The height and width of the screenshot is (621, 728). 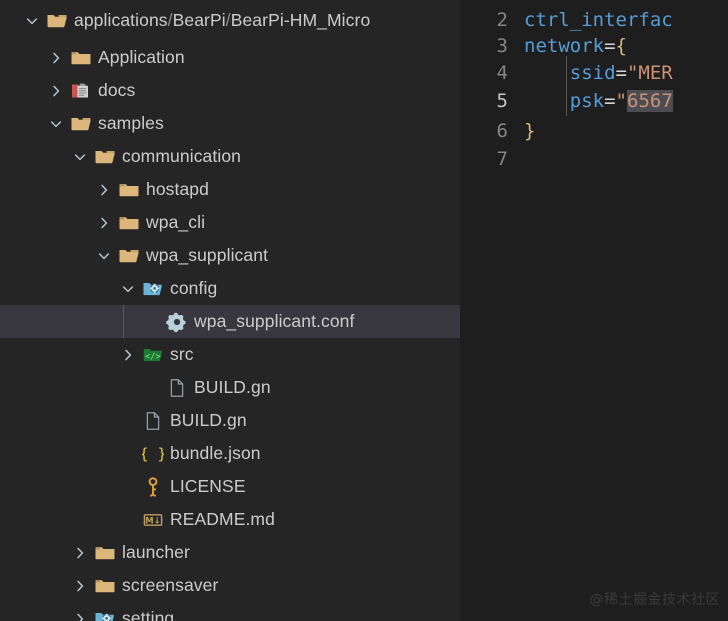 I want to click on tree-row-label-segment: BearPi-HM_Micro, so click(x=300, y=20).